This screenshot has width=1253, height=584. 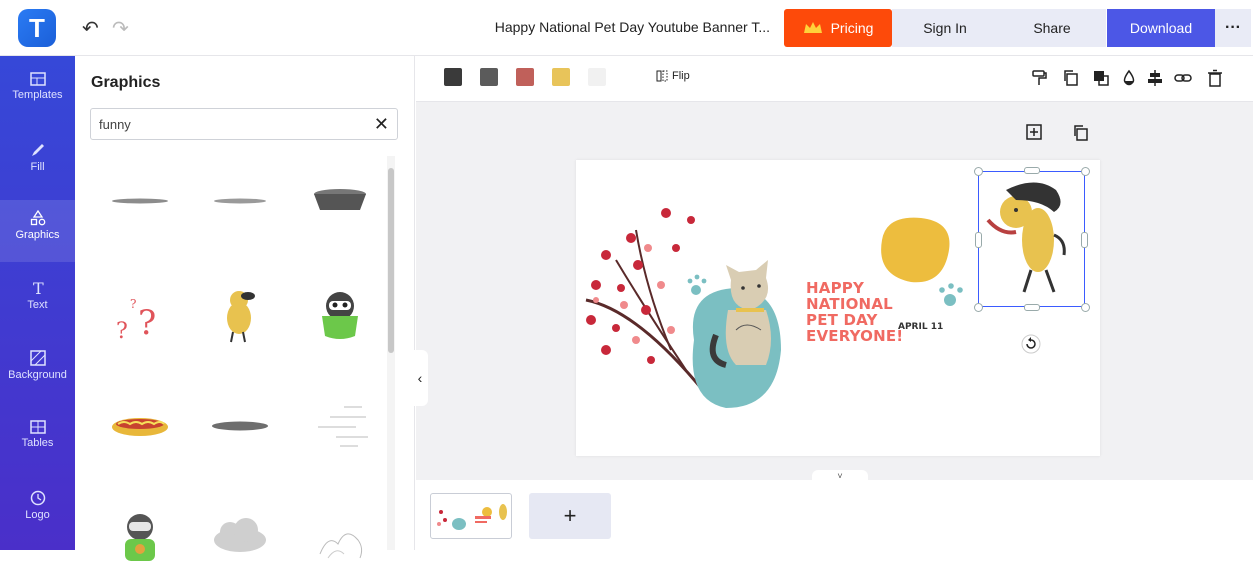 What do you see at coordinates (37, 218) in the screenshot?
I see `shapes-icon` at bounding box center [37, 218].